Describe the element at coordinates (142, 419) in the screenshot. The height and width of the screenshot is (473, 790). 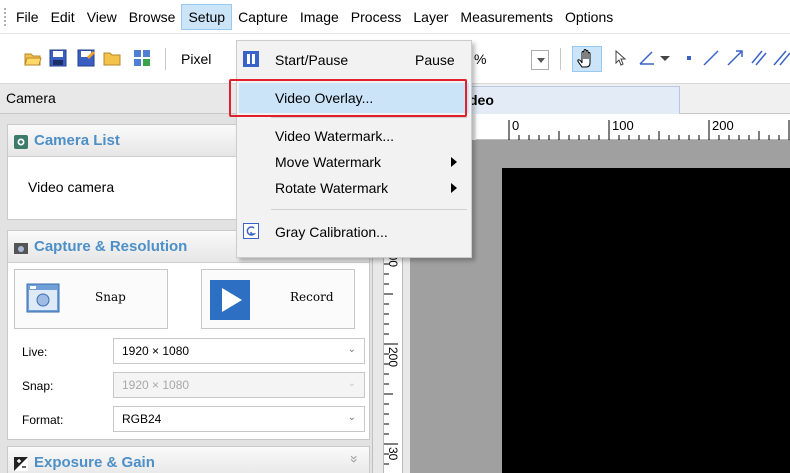
I see `format-value: RGB24` at that location.